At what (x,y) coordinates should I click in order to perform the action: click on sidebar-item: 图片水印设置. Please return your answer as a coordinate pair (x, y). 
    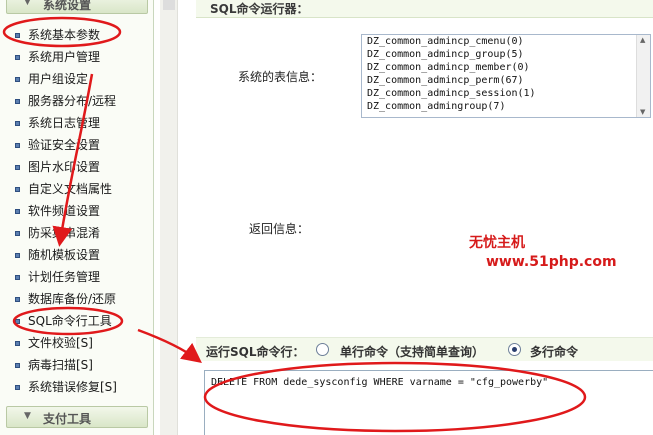
    Looking at the image, I should click on (77, 167).